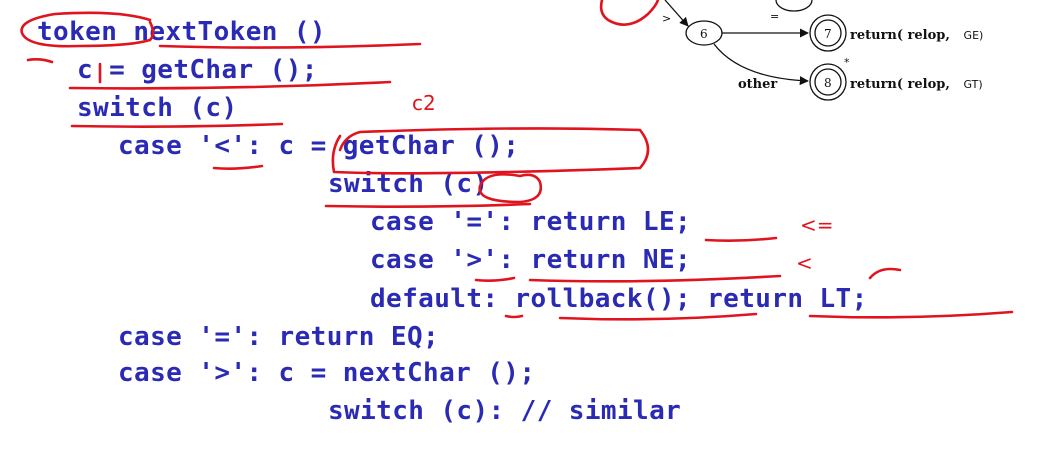  What do you see at coordinates (817, 225) in the screenshot?
I see `ink-note-le: <=` at bounding box center [817, 225].